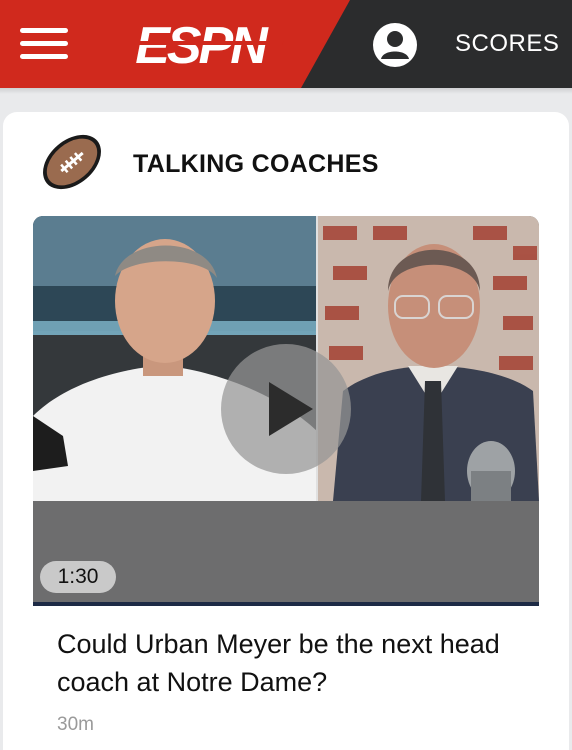  What do you see at coordinates (44, 44) in the screenshot?
I see `hamburger-menu-icon` at bounding box center [44, 44].